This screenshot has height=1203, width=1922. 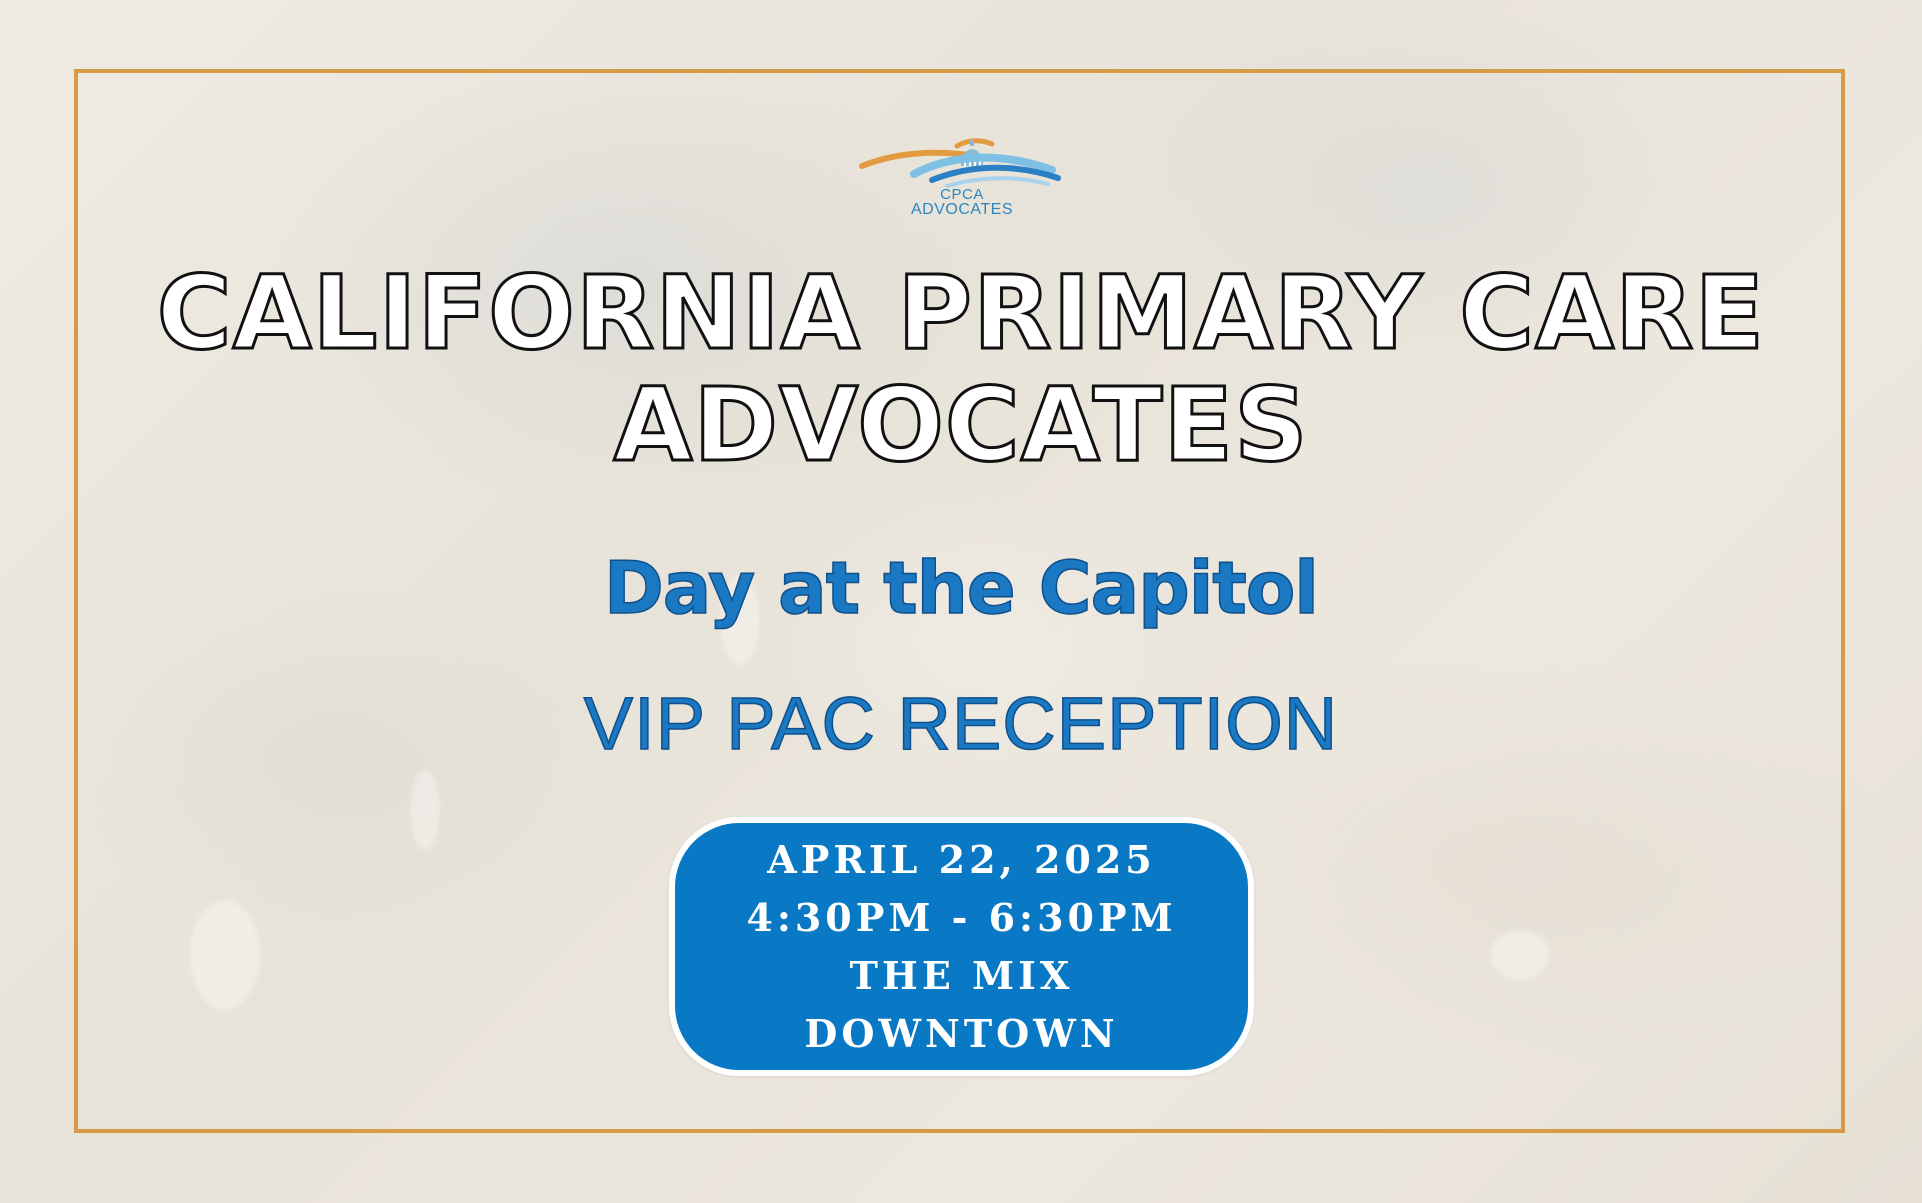 I want to click on reception-heading: VIP PAC RECEPTION, so click(x=961, y=723).